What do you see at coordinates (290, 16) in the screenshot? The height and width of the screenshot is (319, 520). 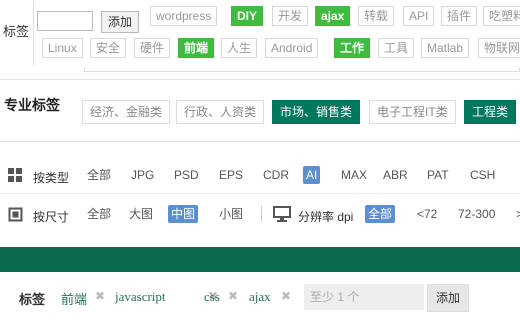 I see `tag-chip: 开发` at bounding box center [290, 16].